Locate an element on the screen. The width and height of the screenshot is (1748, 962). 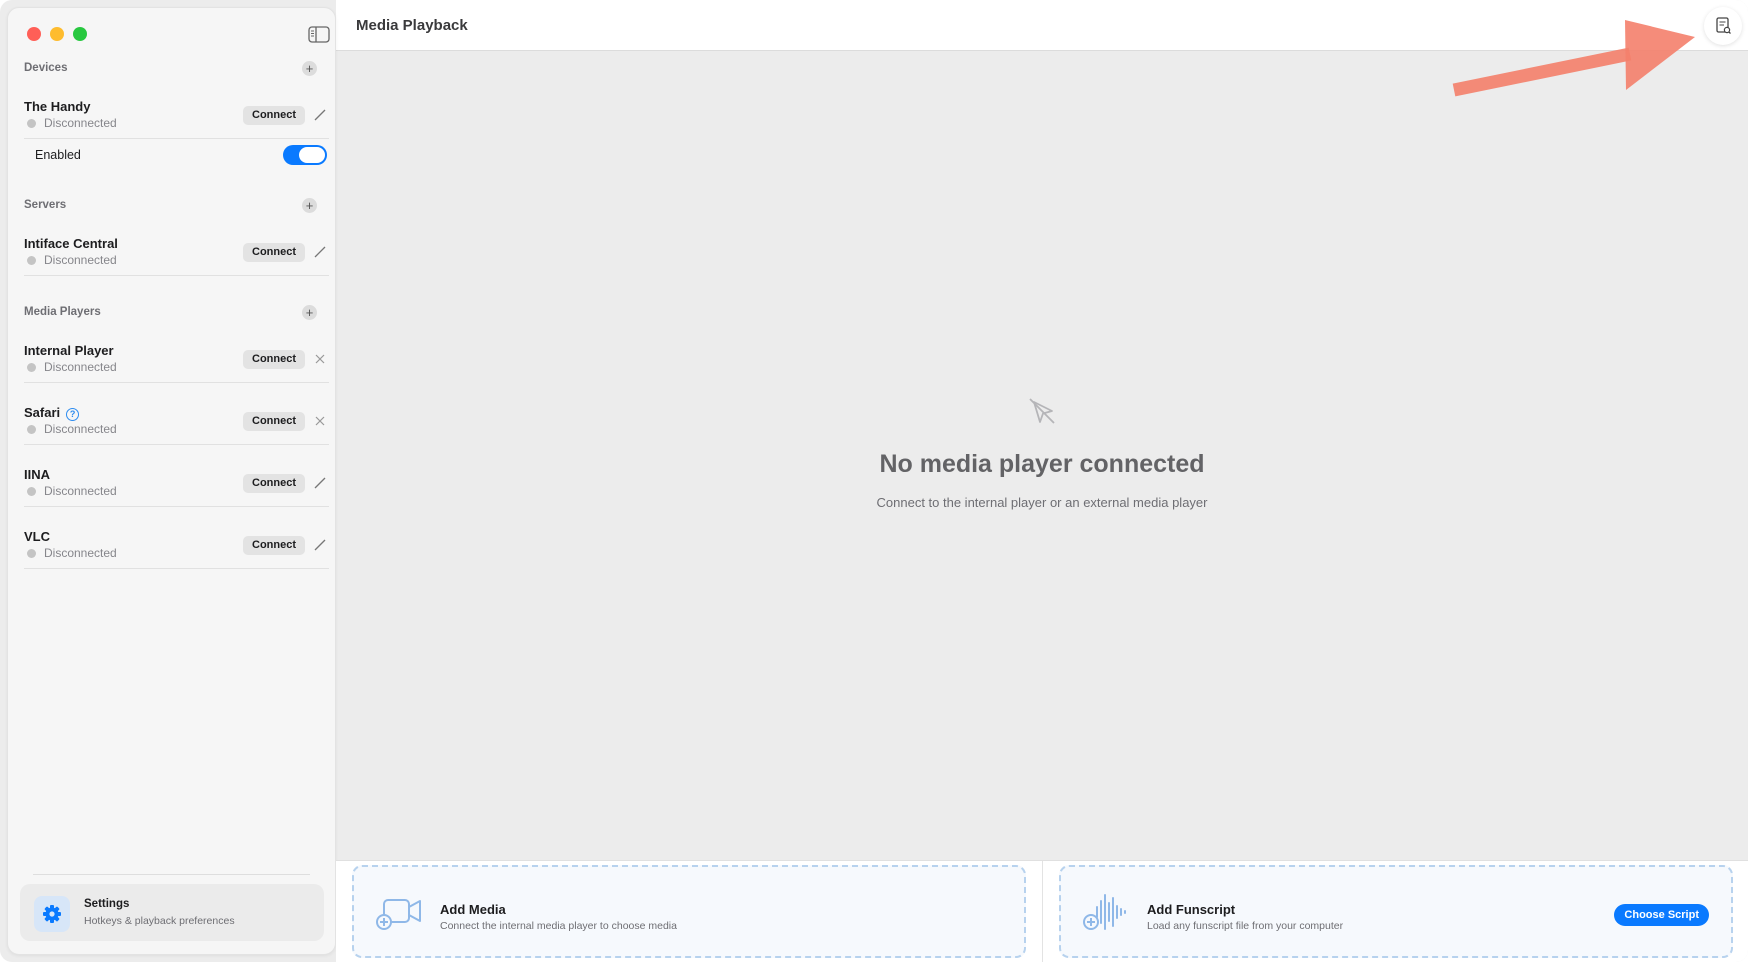
inspector-button is located at coordinates (1723, 26).